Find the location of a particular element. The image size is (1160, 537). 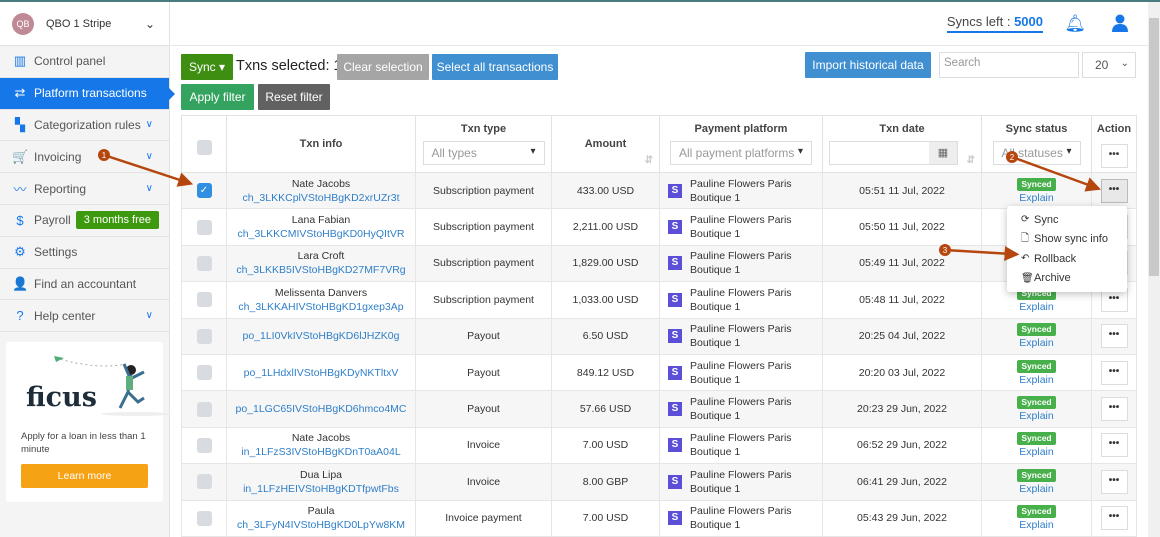

annotation-label-1: 1 is located at coordinates (104, 155).